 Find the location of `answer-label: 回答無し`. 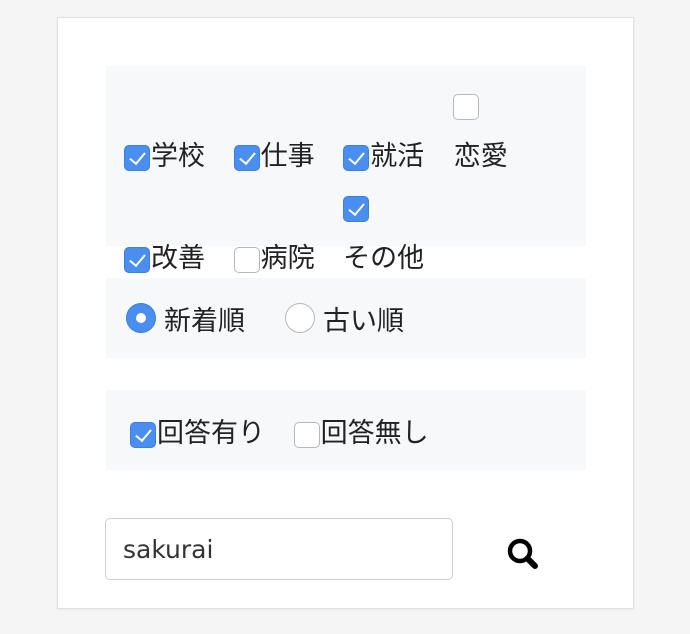

answer-label: 回答無し is located at coordinates (374, 433).